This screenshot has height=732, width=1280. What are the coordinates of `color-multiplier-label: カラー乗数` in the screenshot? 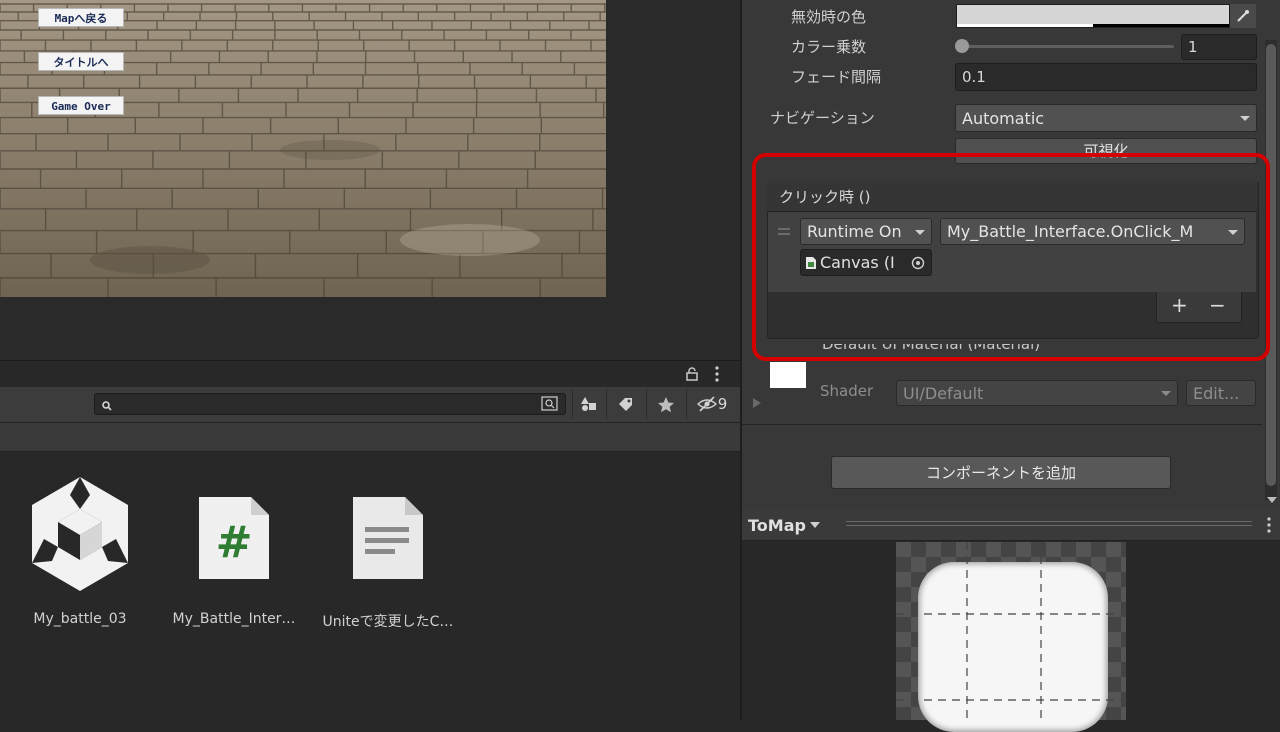 It's located at (829, 47).